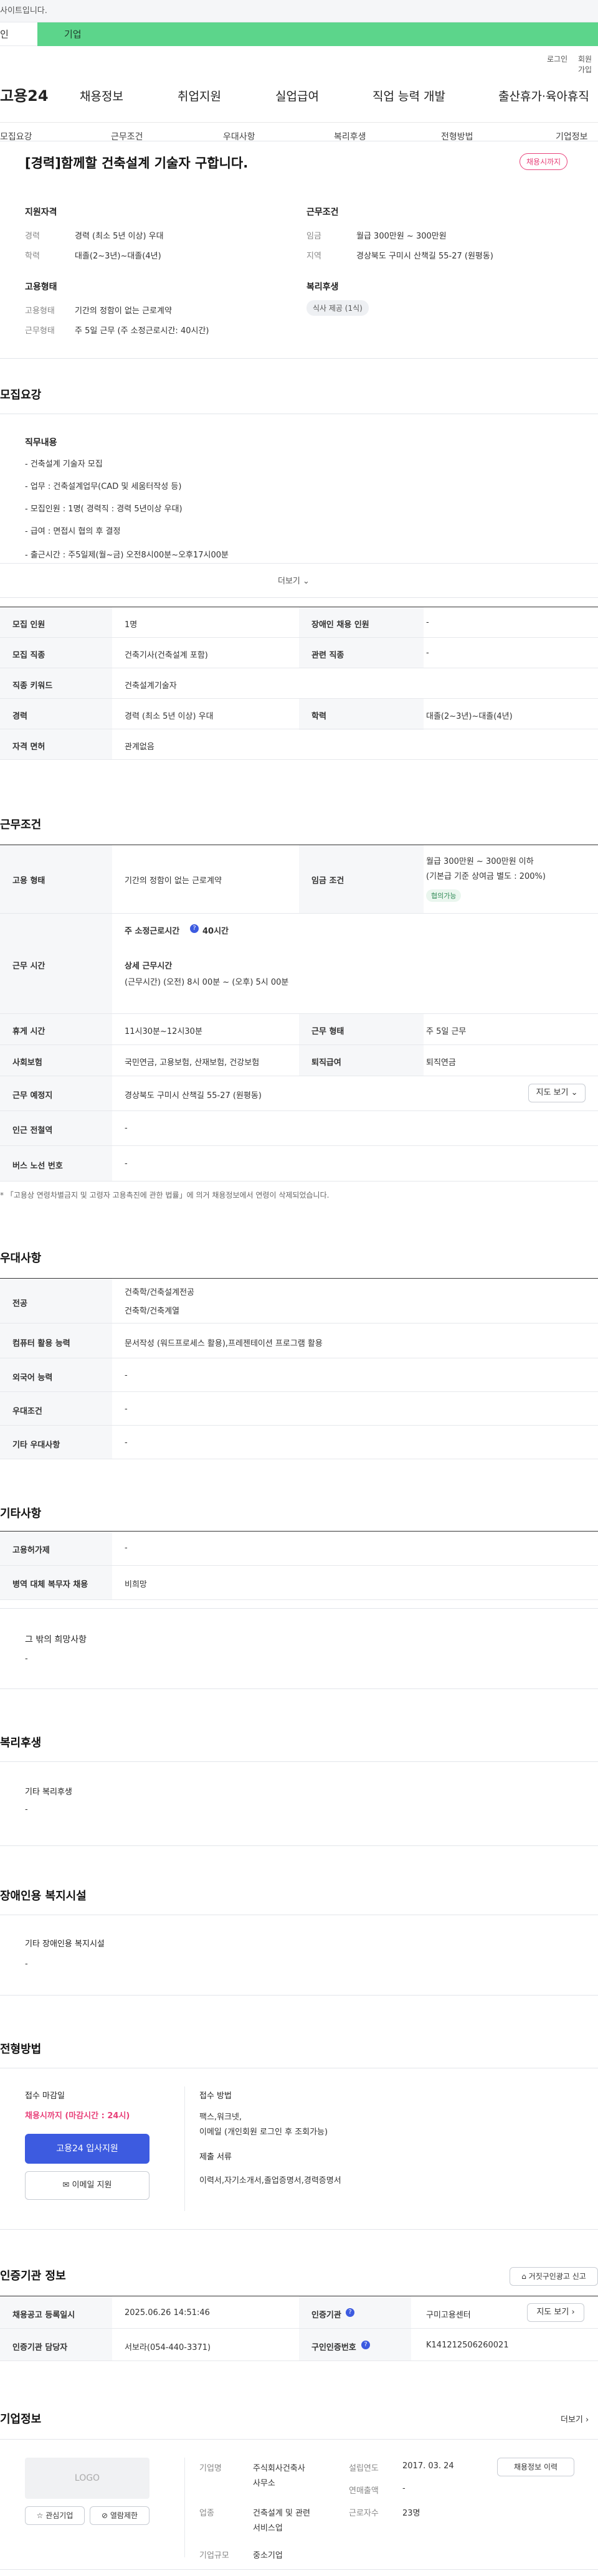 The height and width of the screenshot is (2576, 598). I want to click on work-label: 임금, so click(313, 237).